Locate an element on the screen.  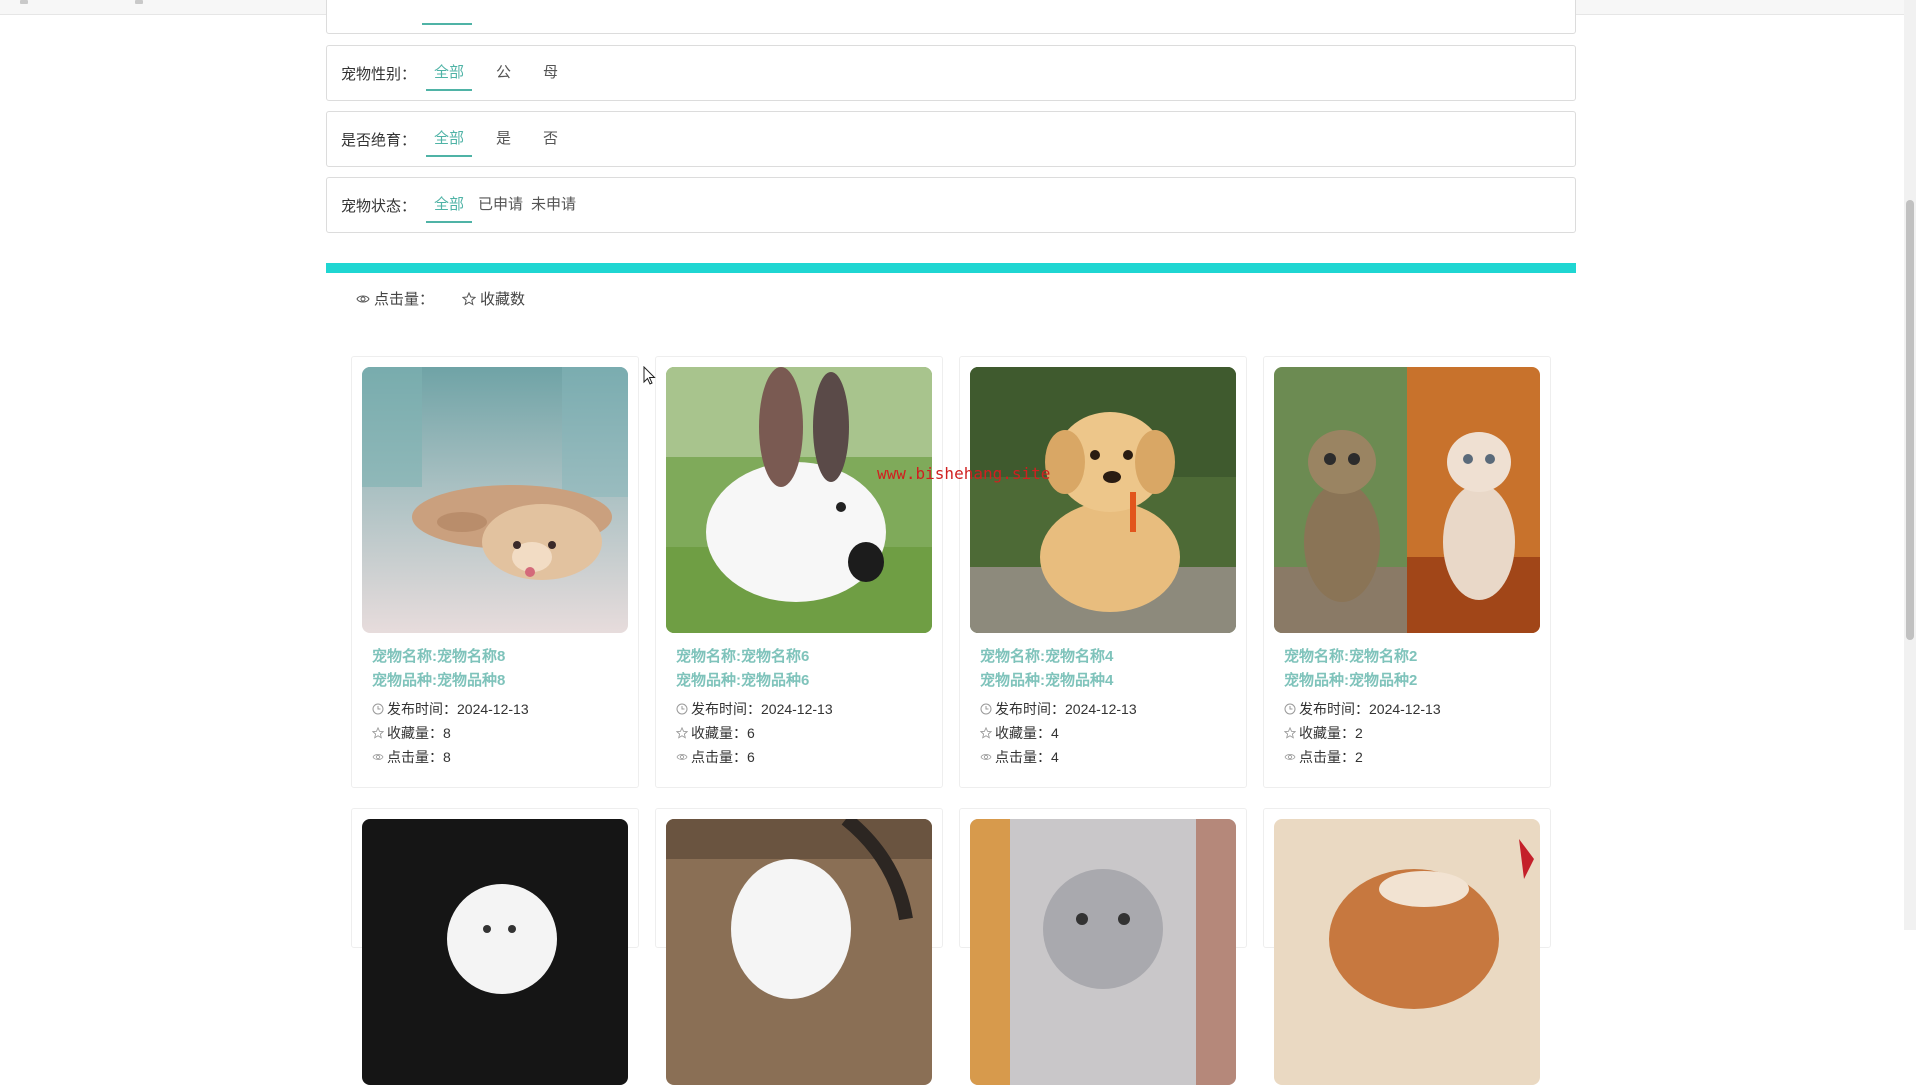
favorites-count: 收藏量：4 is located at coordinates (1019, 733).